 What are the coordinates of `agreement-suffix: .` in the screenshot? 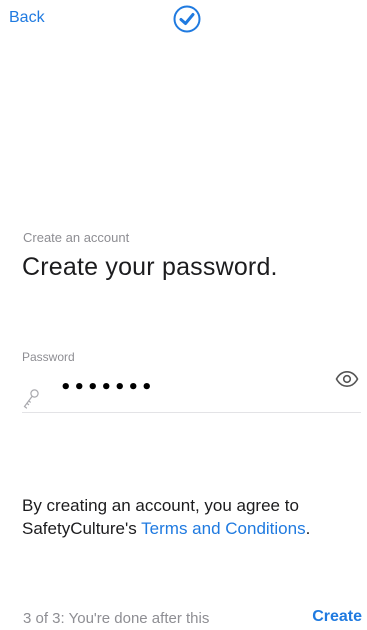 It's located at (308, 528).